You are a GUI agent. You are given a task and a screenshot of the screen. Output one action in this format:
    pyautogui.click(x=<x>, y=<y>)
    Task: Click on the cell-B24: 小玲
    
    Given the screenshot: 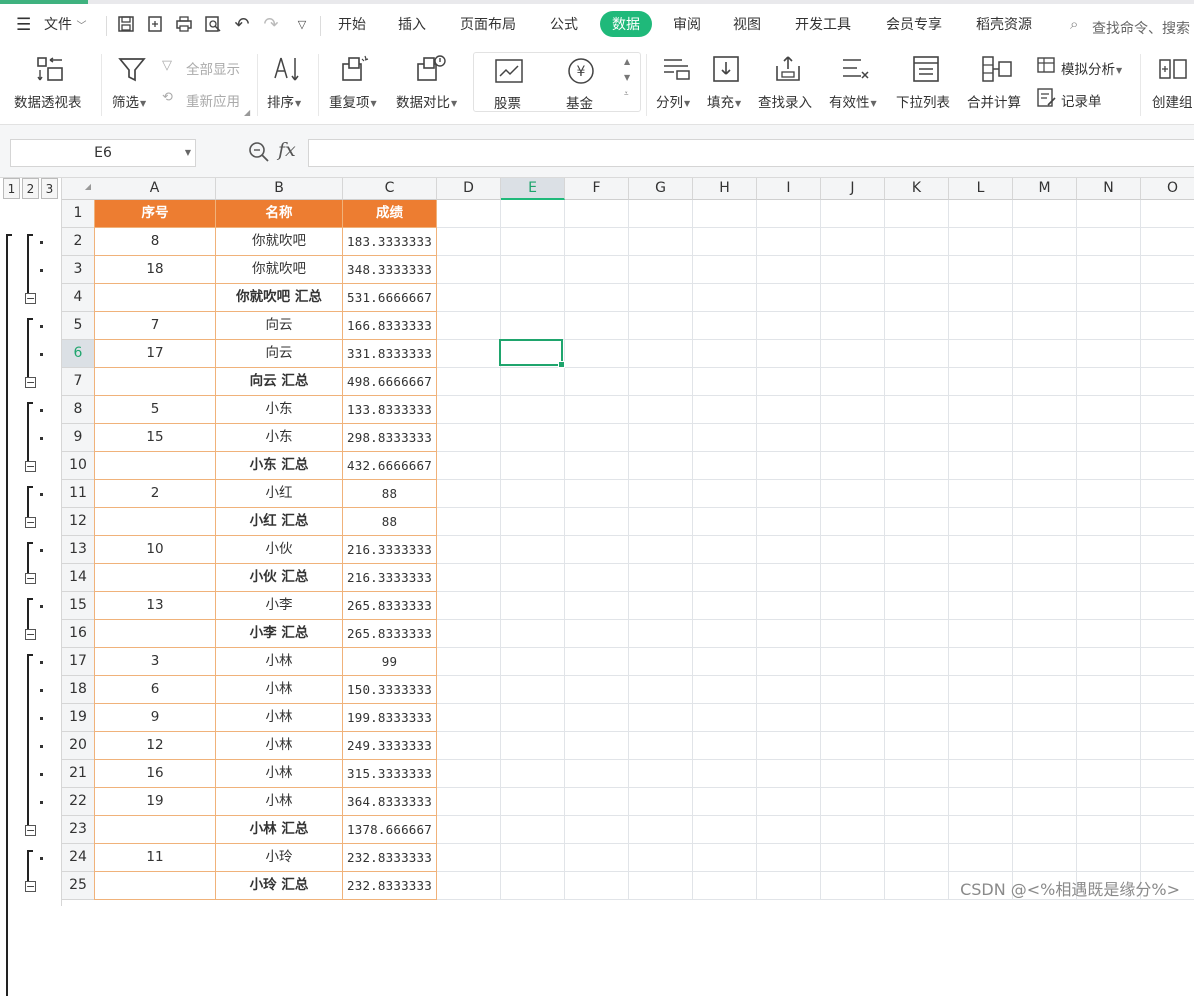 What is the action you would take?
    pyautogui.click(x=279, y=858)
    